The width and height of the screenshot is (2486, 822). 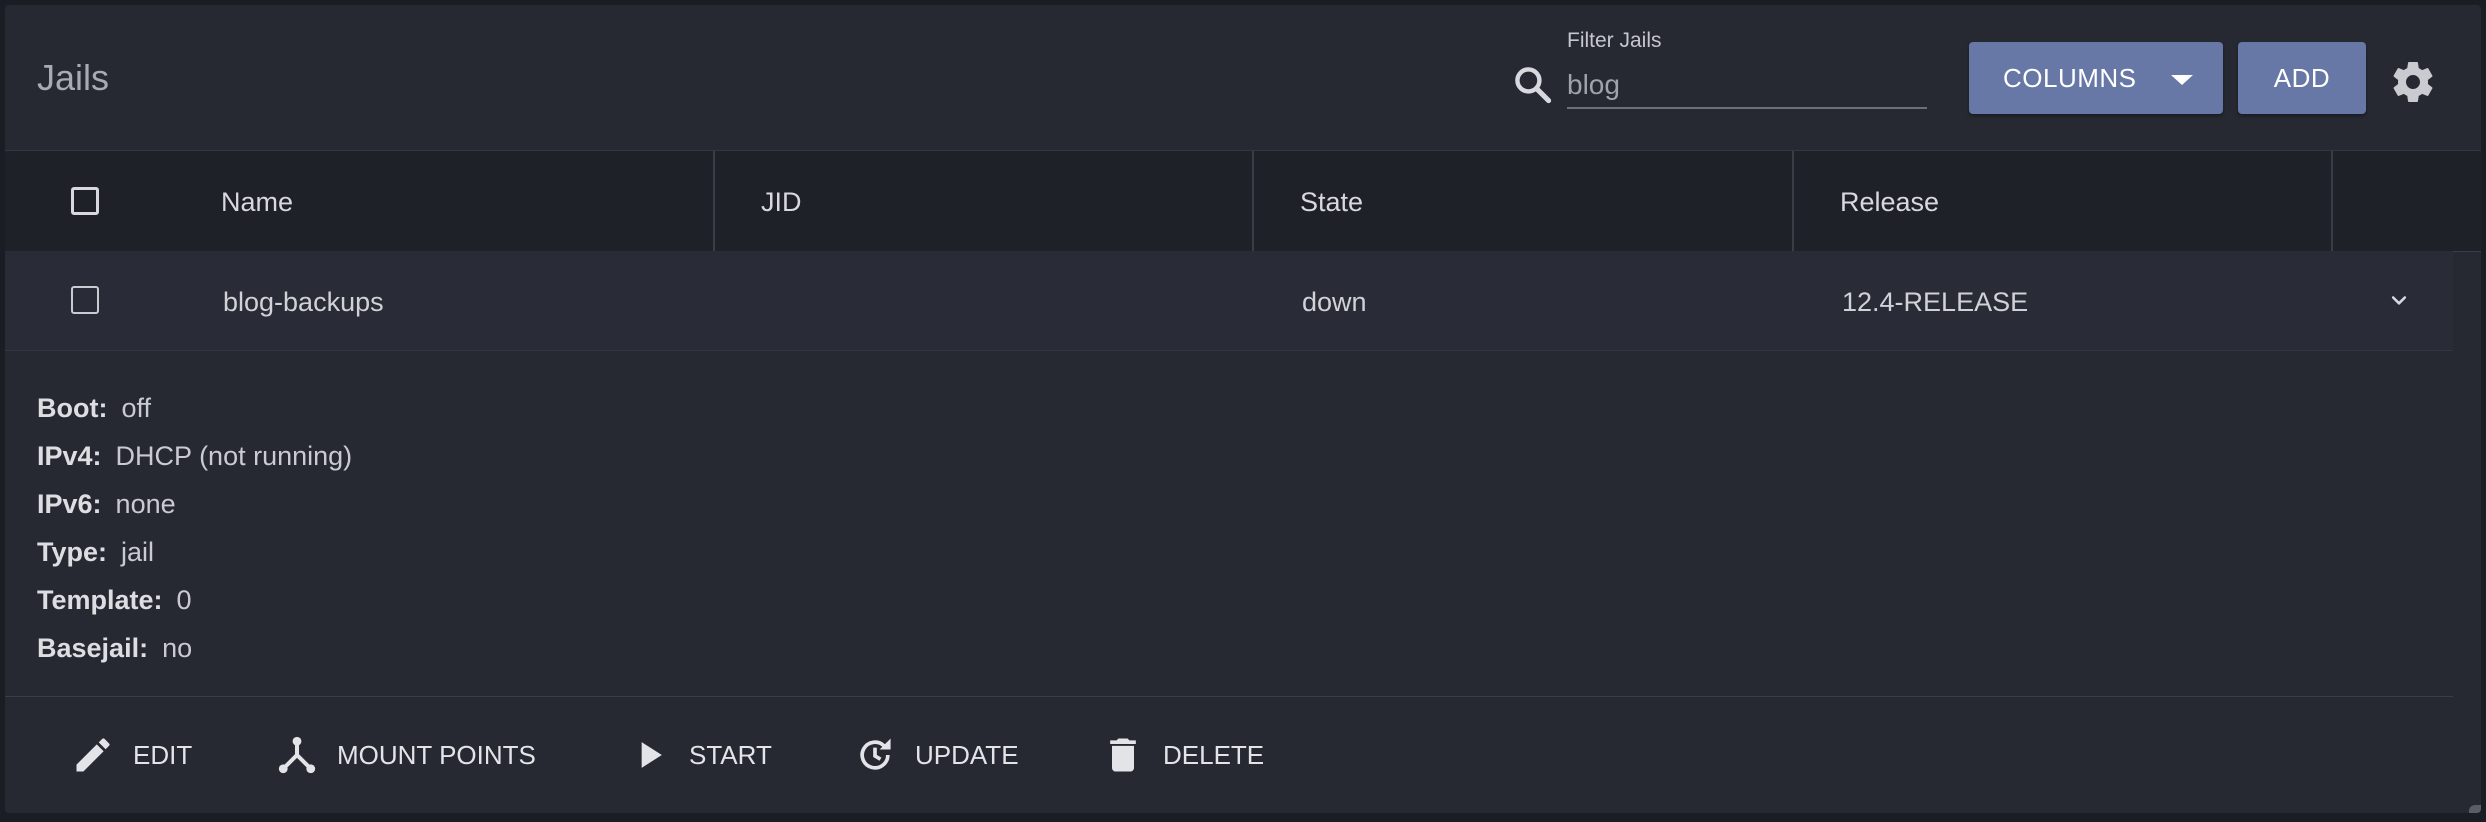 I want to click on column-header-release: Release, so click(x=1889, y=202).